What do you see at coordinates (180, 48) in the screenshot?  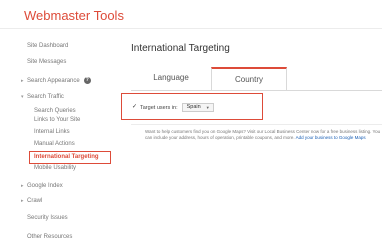 I see `page-title: International Targeting` at bounding box center [180, 48].